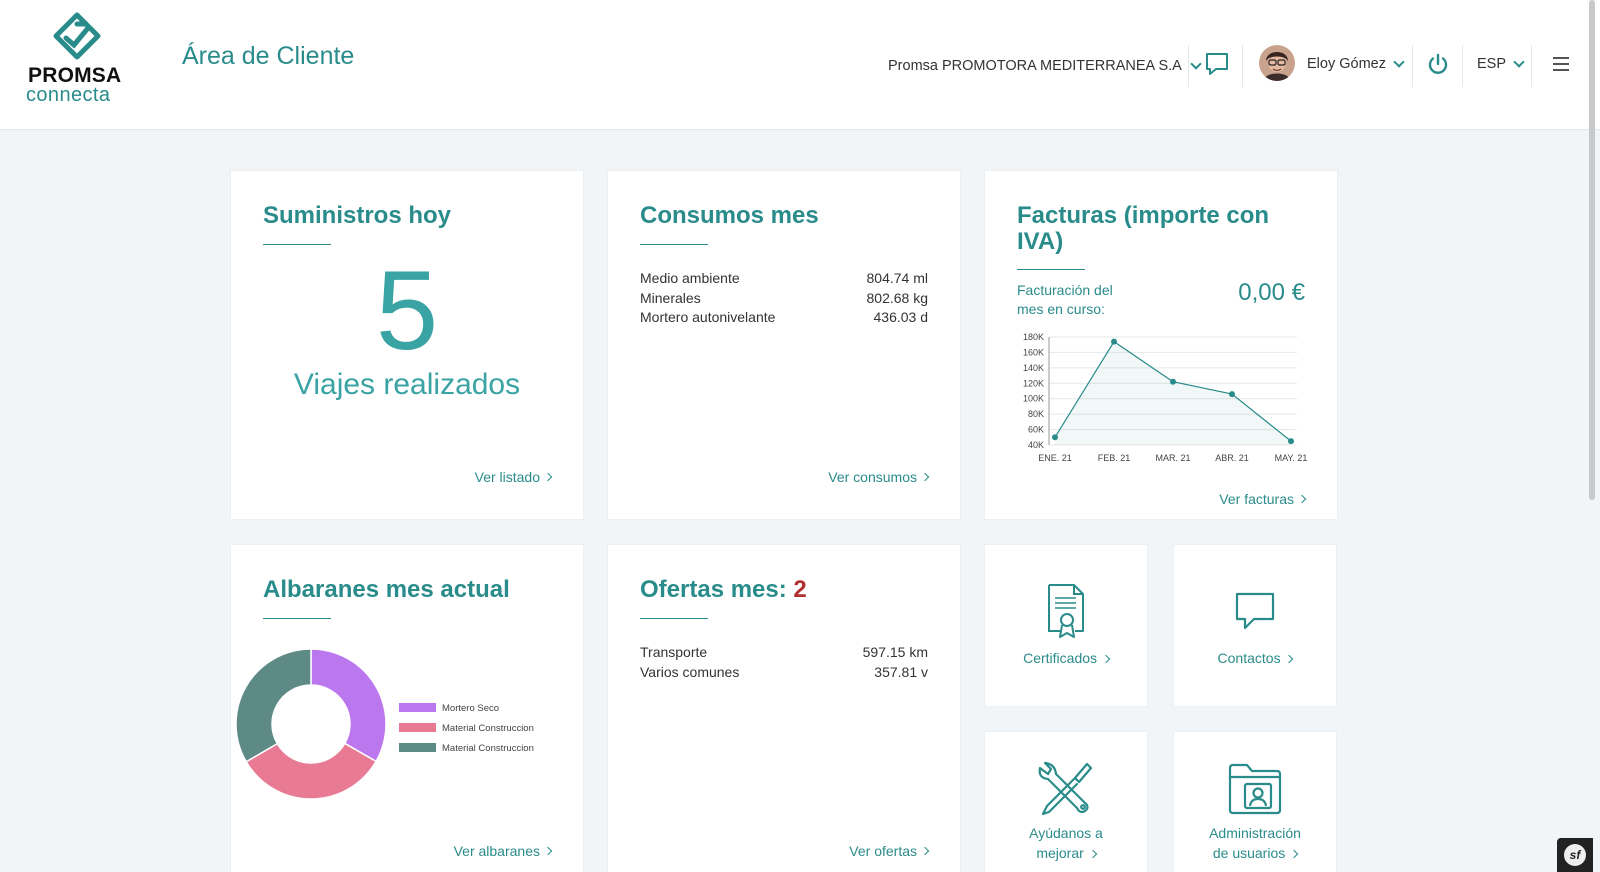  I want to click on facturacion-amount: 0,00 €, so click(1271, 292).